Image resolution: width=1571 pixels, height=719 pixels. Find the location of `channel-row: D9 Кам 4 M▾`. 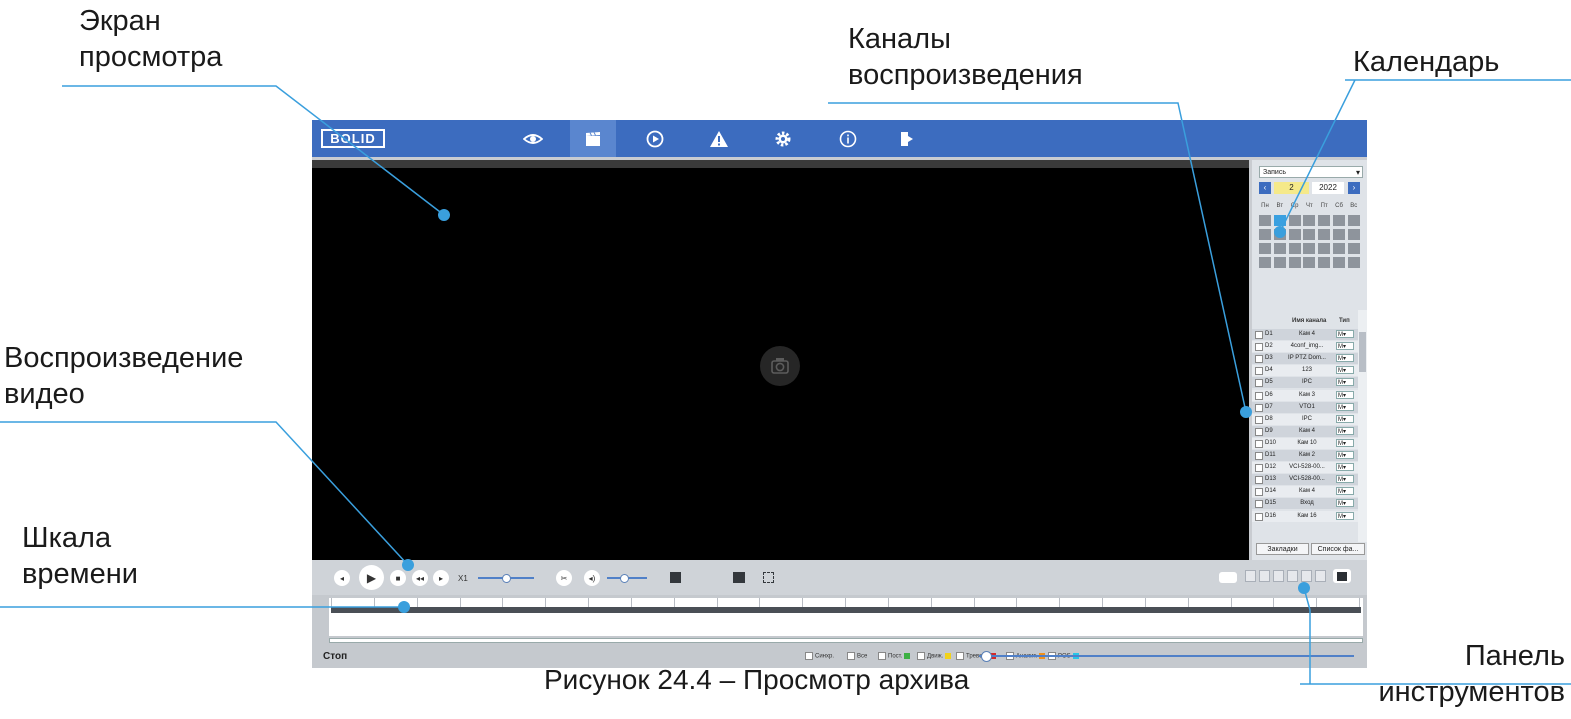

channel-row: D9 Кам 4 M▾ is located at coordinates (1305, 431).